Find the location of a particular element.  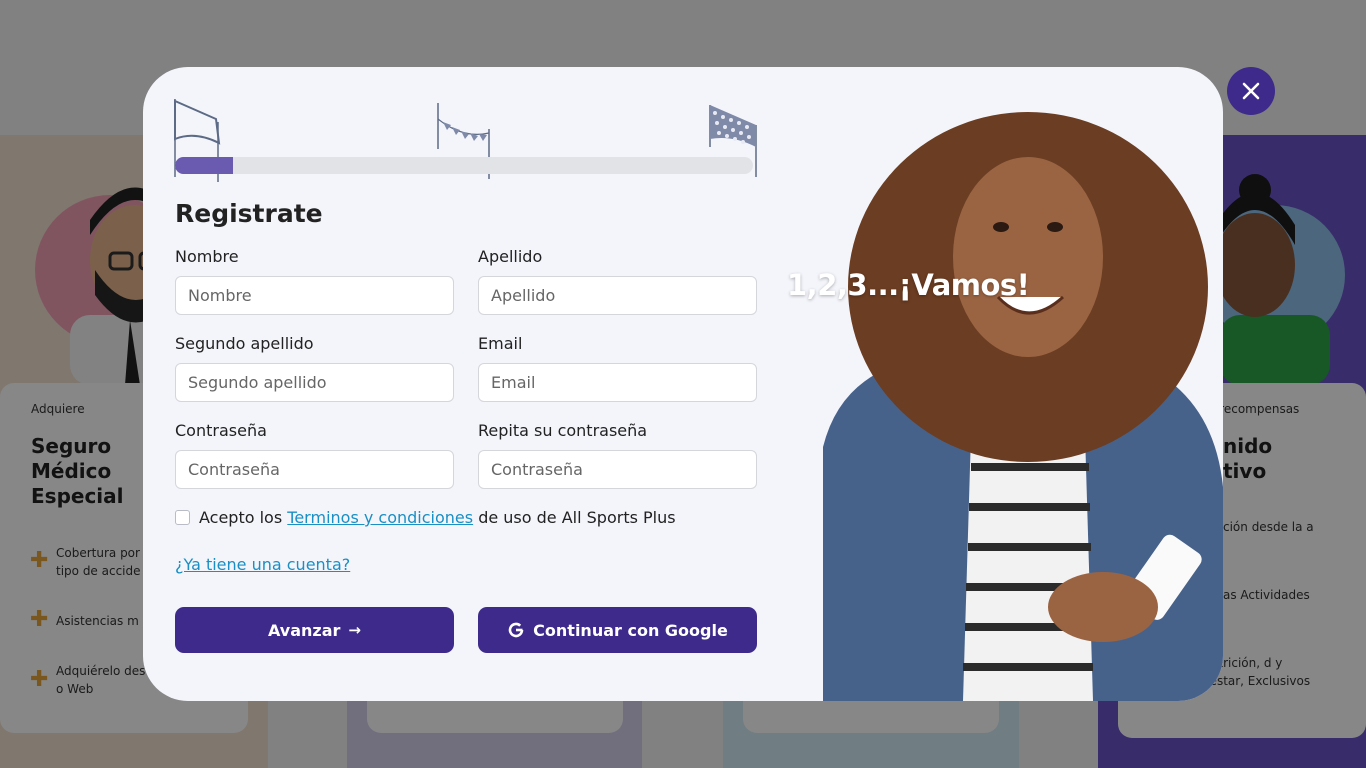

nombre-label: Nombre is located at coordinates (207, 256).